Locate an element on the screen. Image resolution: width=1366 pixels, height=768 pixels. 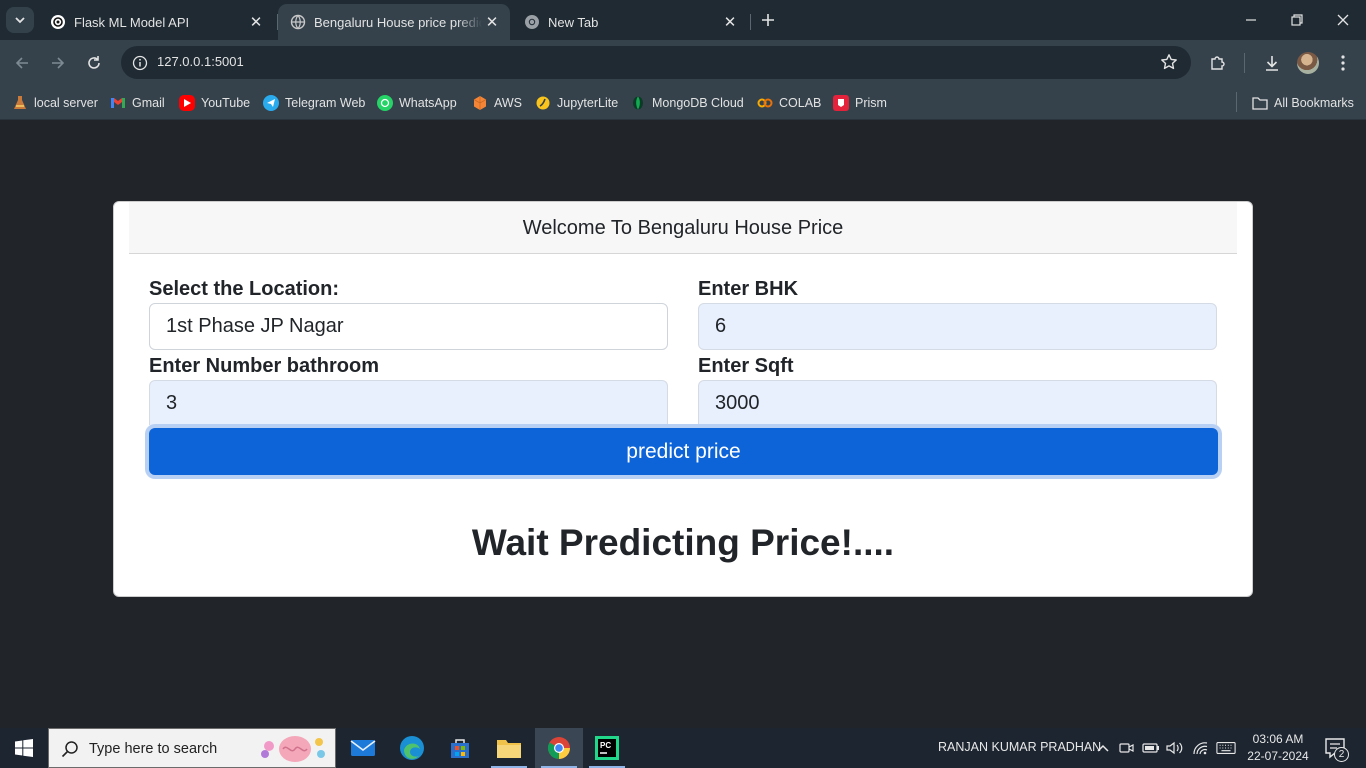
info-icon is located at coordinates (140, 63).